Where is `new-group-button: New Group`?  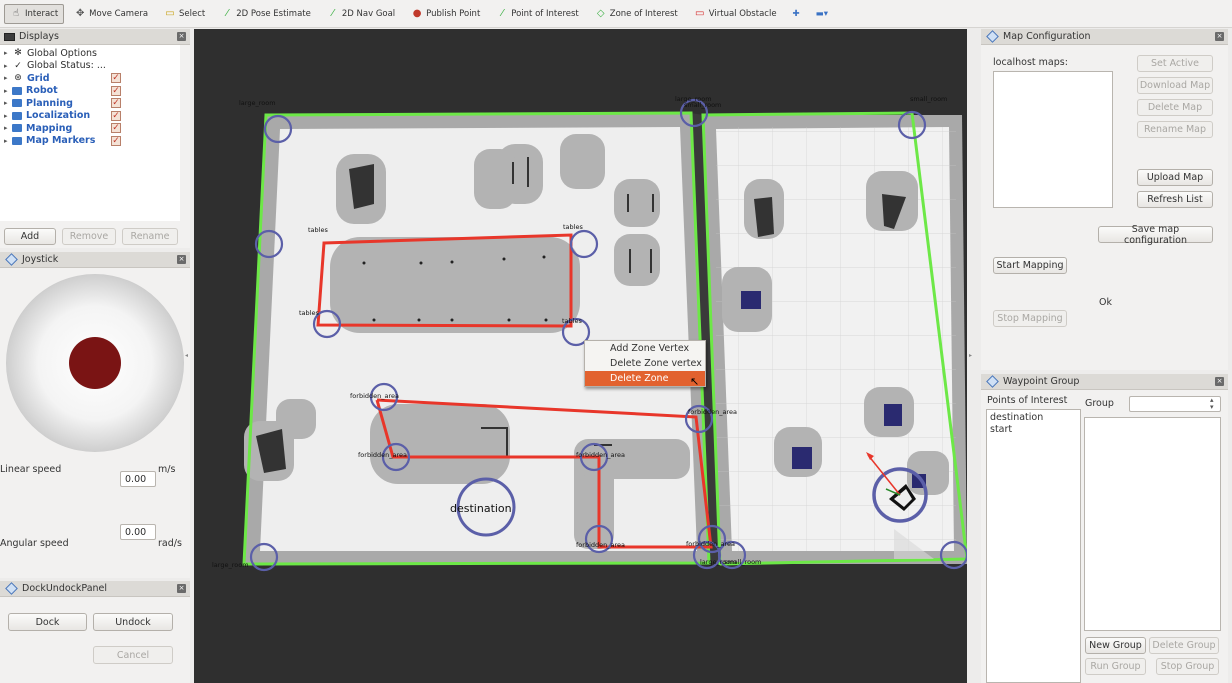 new-group-button: New Group is located at coordinates (1115, 645).